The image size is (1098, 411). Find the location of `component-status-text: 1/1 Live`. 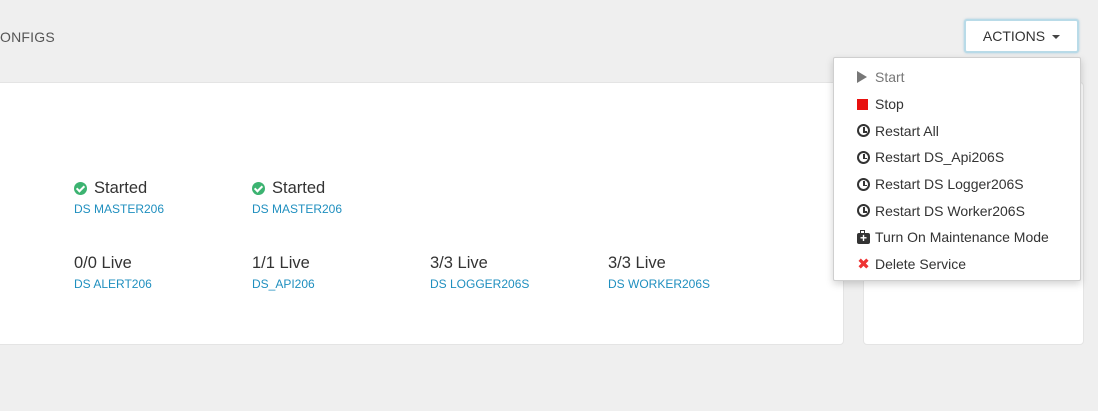

component-status-text: 1/1 Live is located at coordinates (281, 262).